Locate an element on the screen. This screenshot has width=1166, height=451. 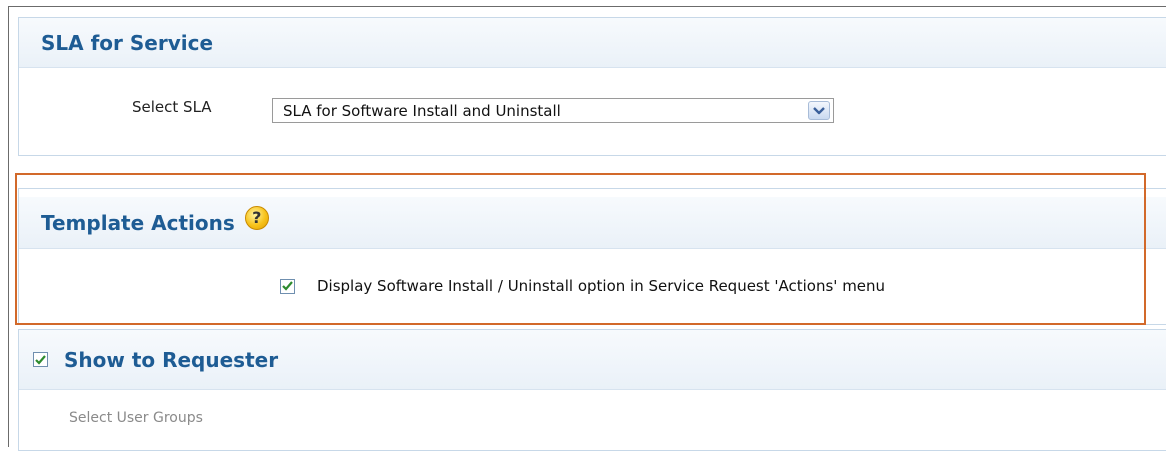
select-sla-label: Select SLA is located at coordinates (172, 107).